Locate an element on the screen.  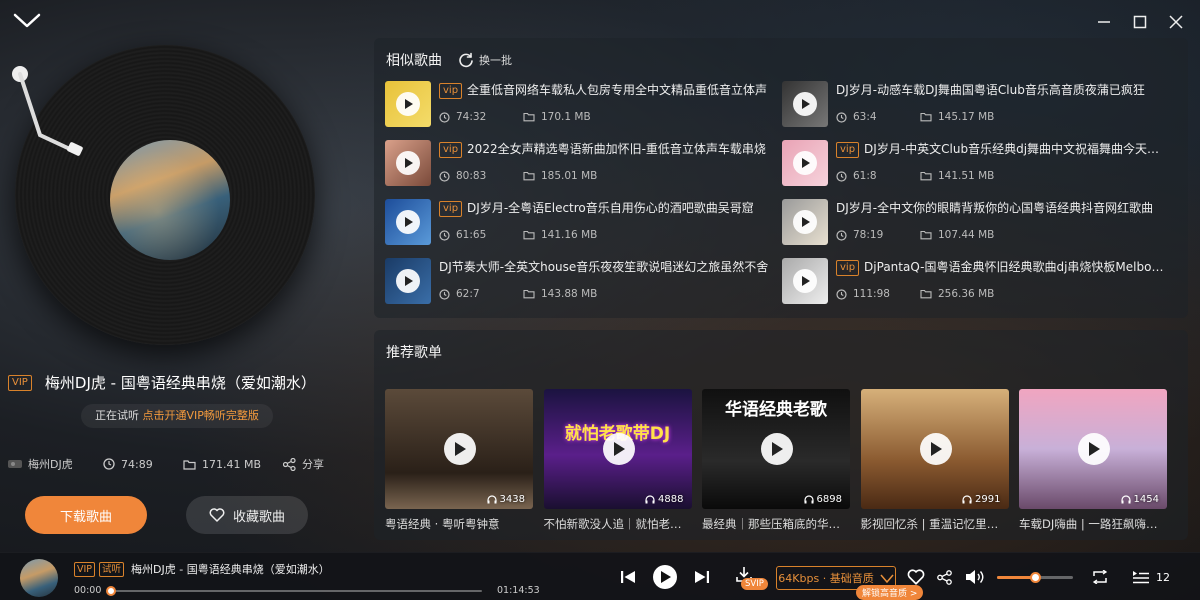
repeat-button is located at coordinates (1100, 577).